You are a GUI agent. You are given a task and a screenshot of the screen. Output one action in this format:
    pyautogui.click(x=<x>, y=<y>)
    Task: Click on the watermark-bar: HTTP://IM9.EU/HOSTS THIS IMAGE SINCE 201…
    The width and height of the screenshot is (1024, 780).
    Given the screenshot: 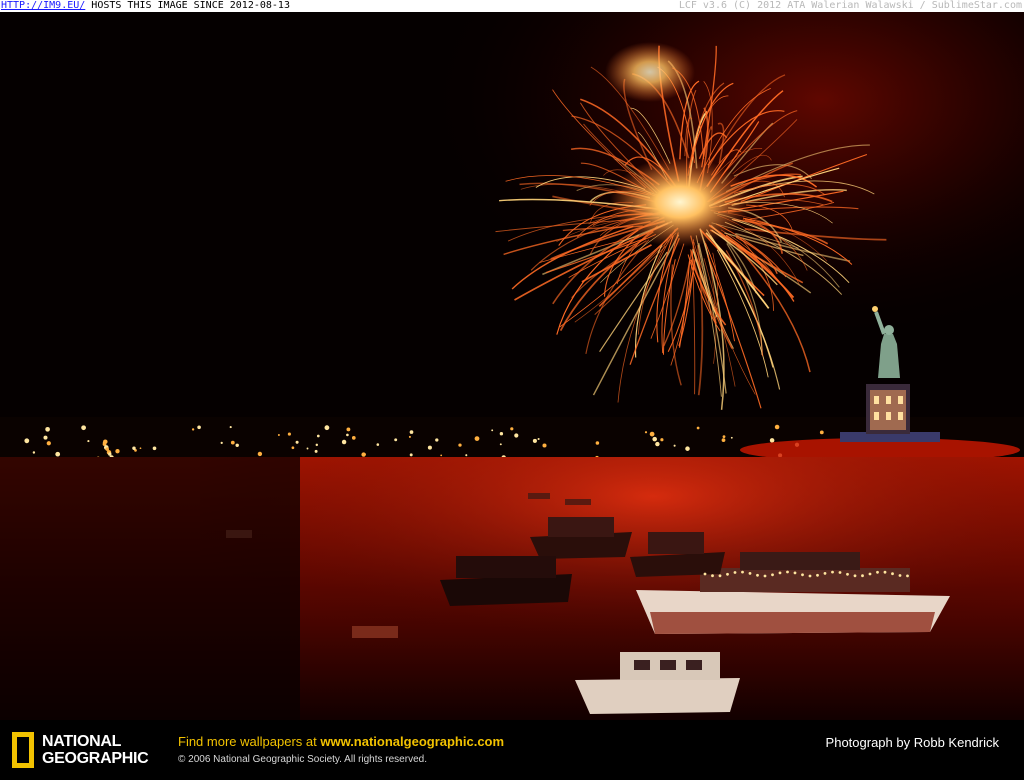 What is the action you would take?
    pyautogui.click(x=512, y=6)
    